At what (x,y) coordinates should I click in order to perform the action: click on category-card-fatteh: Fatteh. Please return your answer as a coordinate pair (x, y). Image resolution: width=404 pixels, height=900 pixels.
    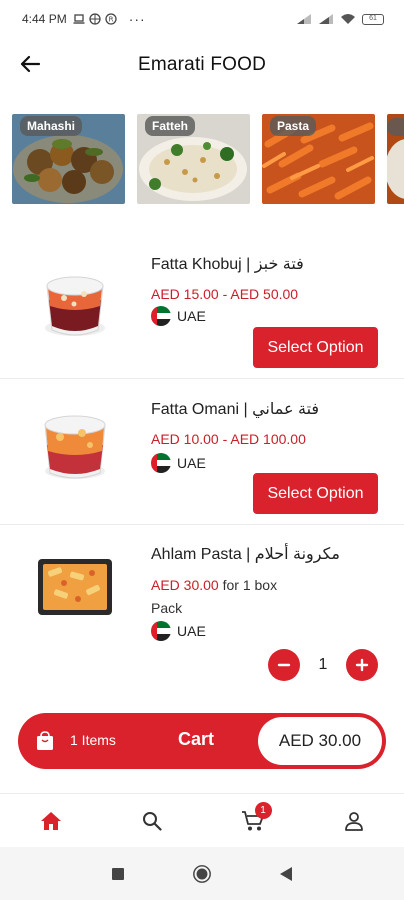
    Looking at the image, I should click on (193, 159).